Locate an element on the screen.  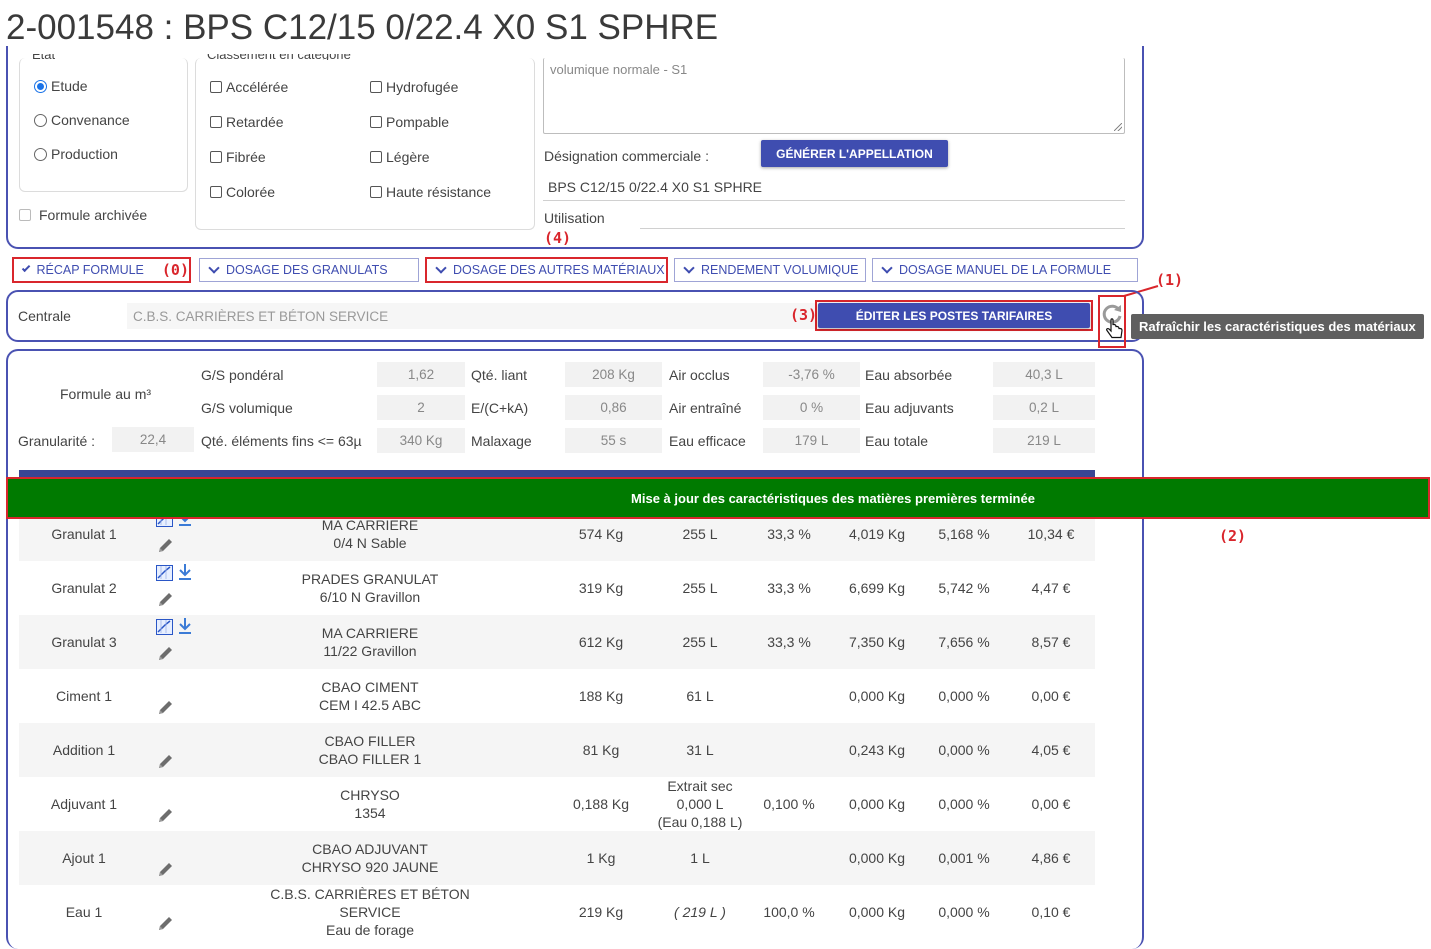
utilisation-label: Utilisation is located at coordinates (574, 218).